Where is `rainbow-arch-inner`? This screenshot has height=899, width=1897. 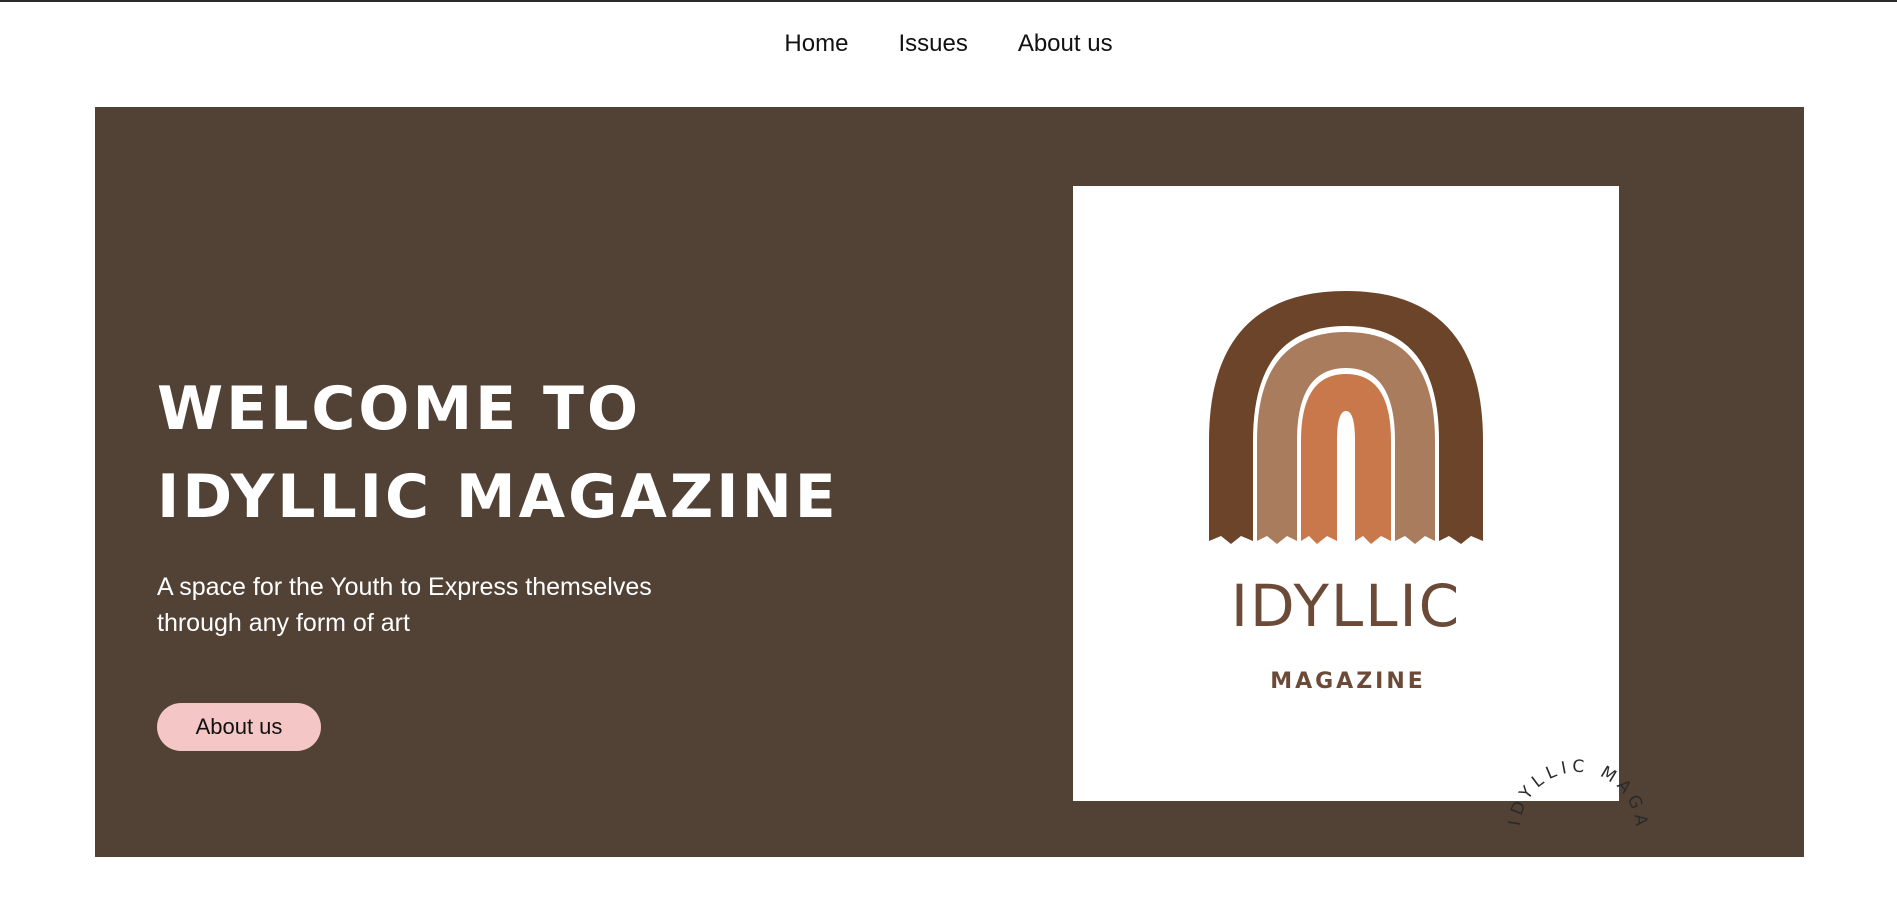 rainbow-arch-inner is located at coordinates (1346, 459).